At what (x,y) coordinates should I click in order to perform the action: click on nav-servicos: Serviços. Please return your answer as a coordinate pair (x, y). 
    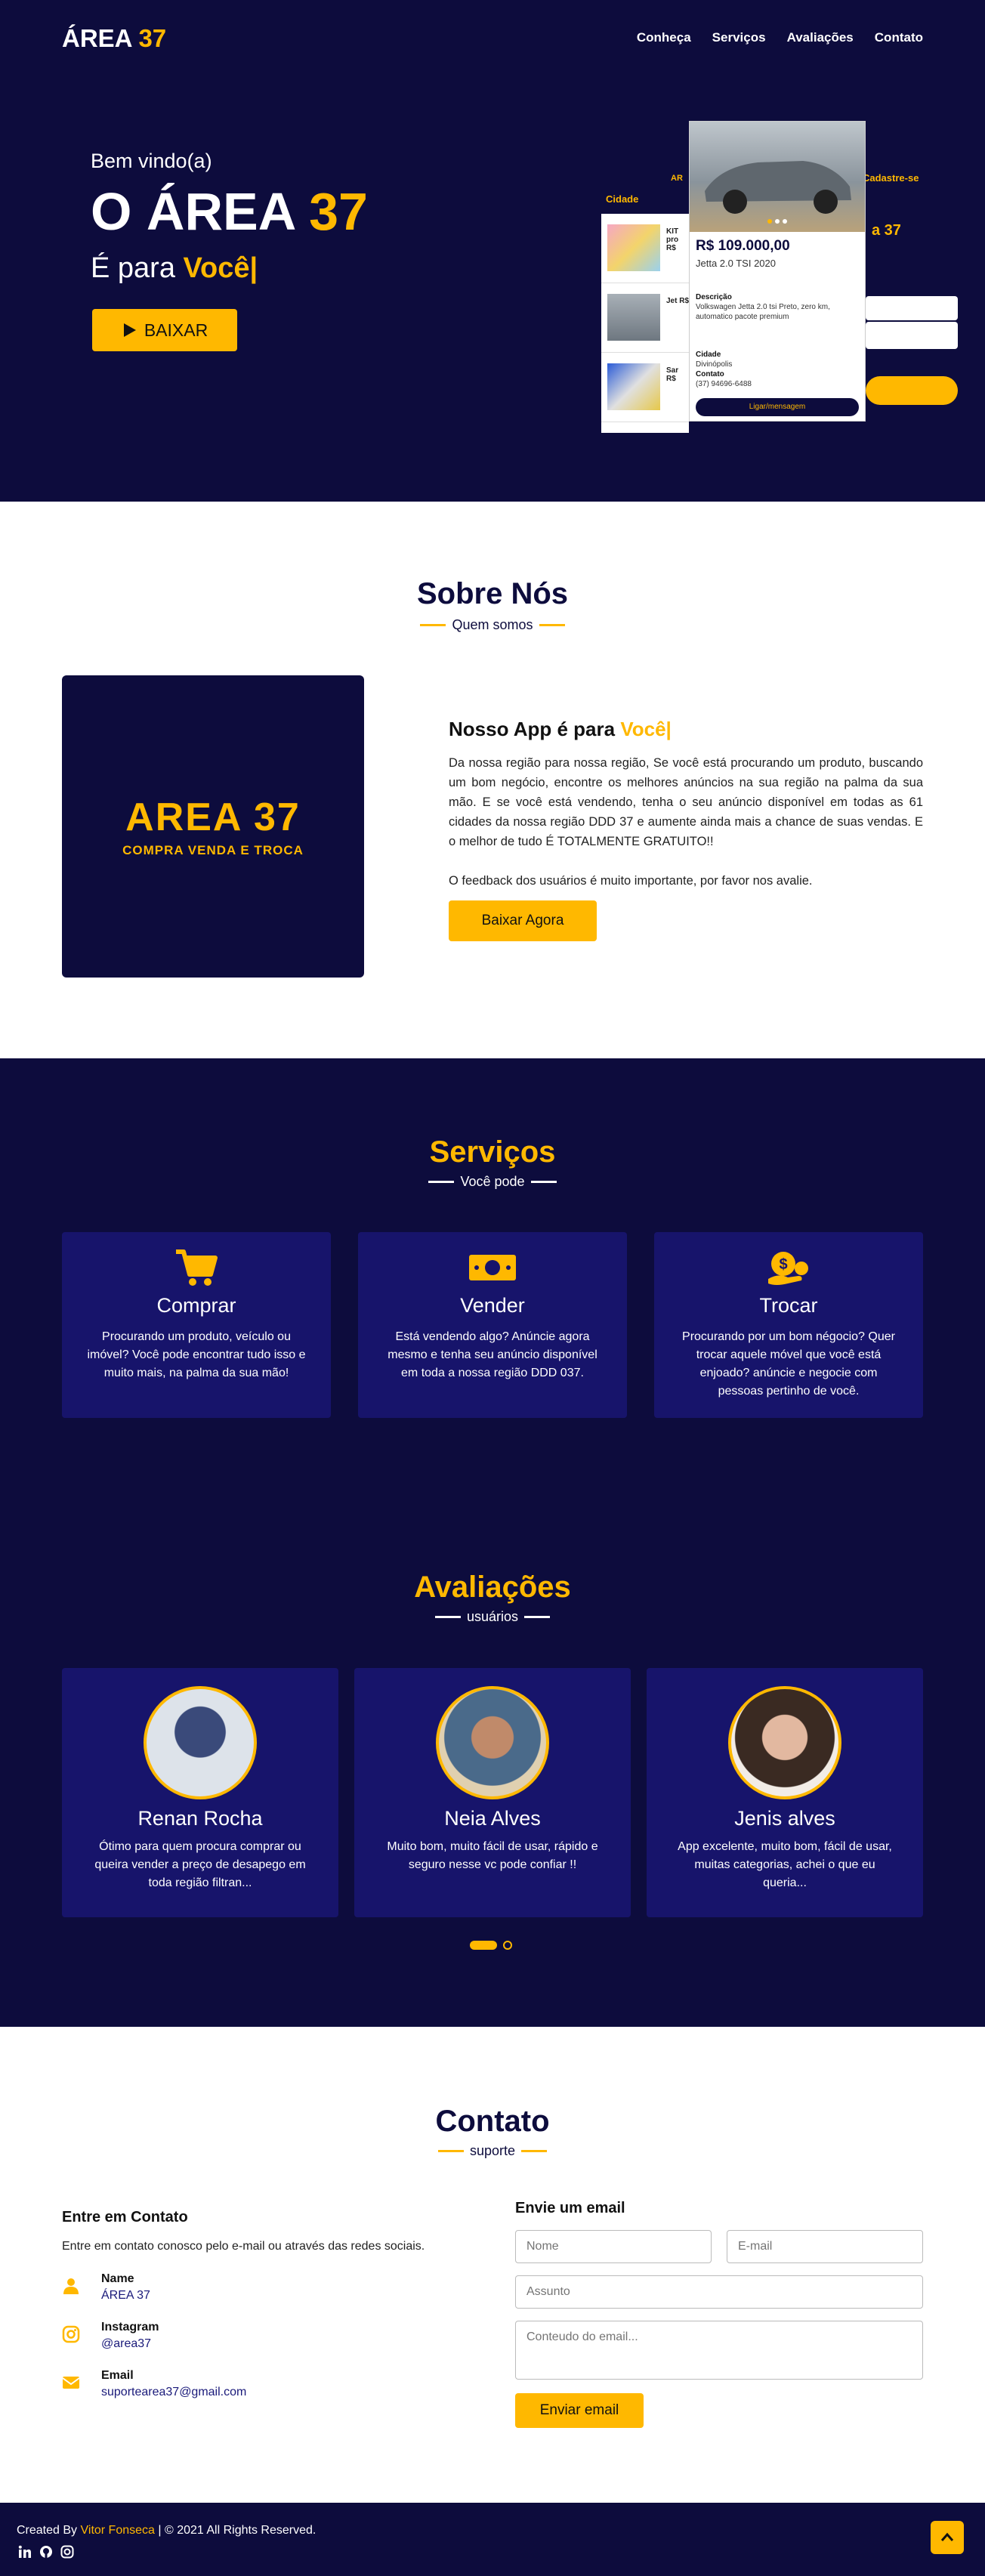
    Looking at the image, I should click on (739, 37).